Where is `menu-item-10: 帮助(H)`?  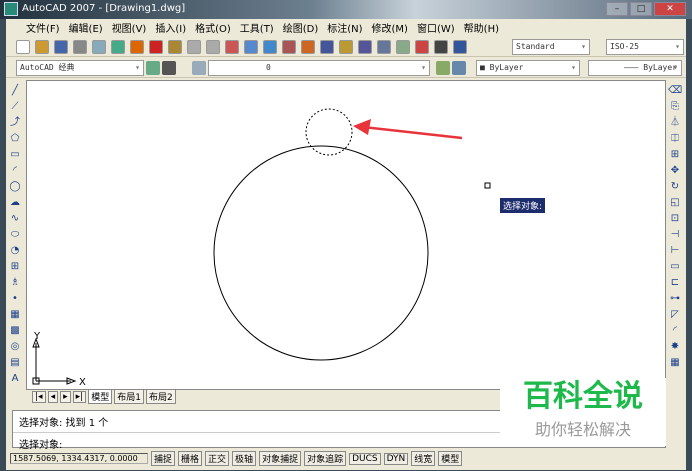 menu-item-10: 帮助(H) is located at coordinates (481, 27).